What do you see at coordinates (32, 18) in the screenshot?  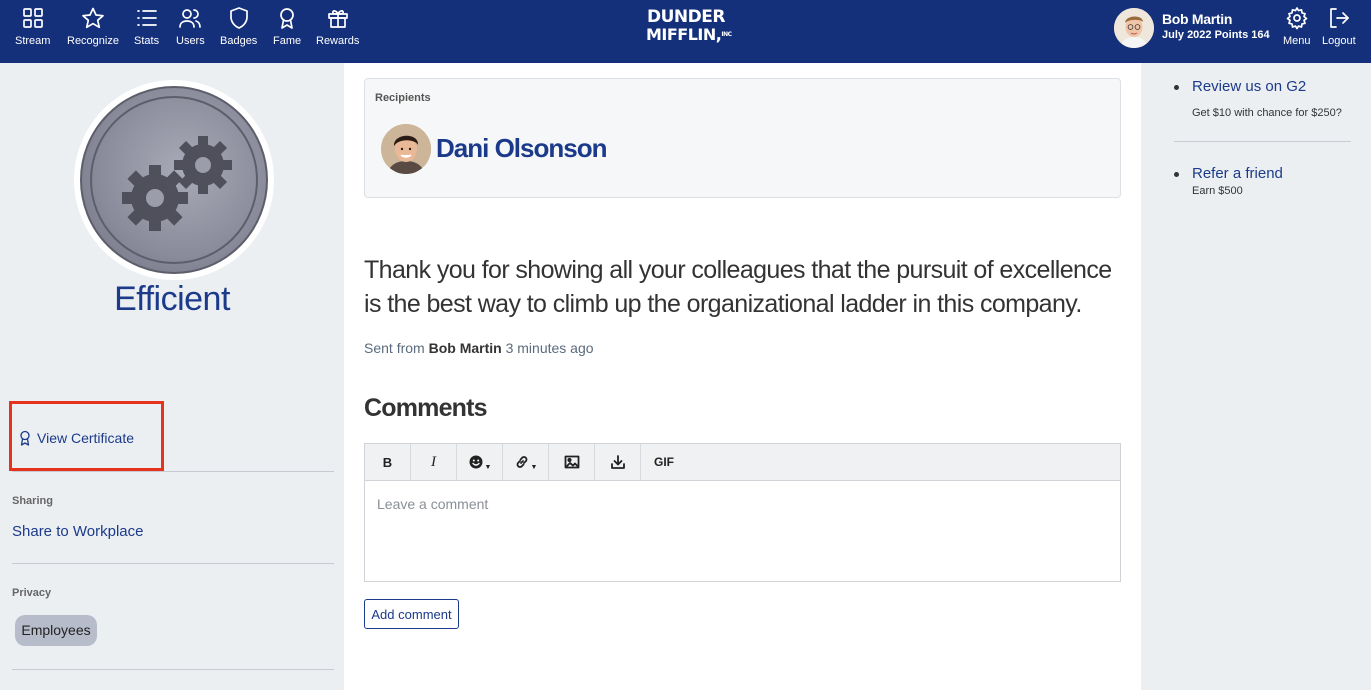 I see `grid-icon` at bounding box center [32, 18].